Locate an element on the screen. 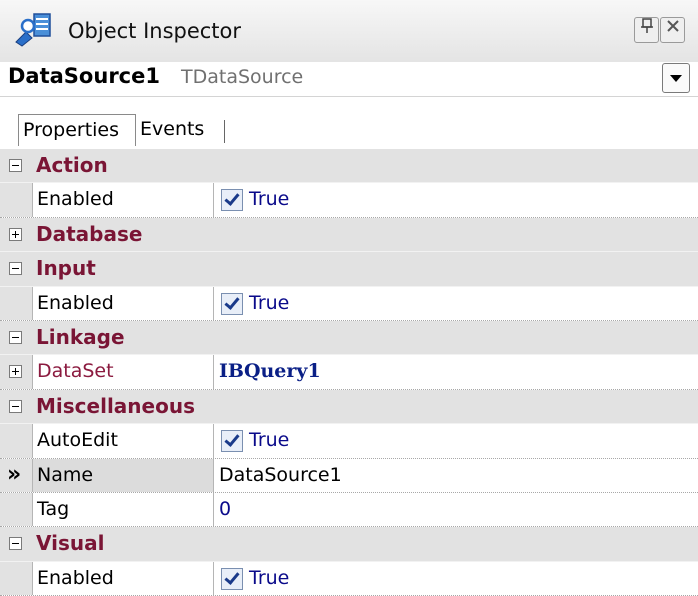 This screenshot has width=698, height=596. selected-row-marker-icon: » is located at coordinates (14, 474).